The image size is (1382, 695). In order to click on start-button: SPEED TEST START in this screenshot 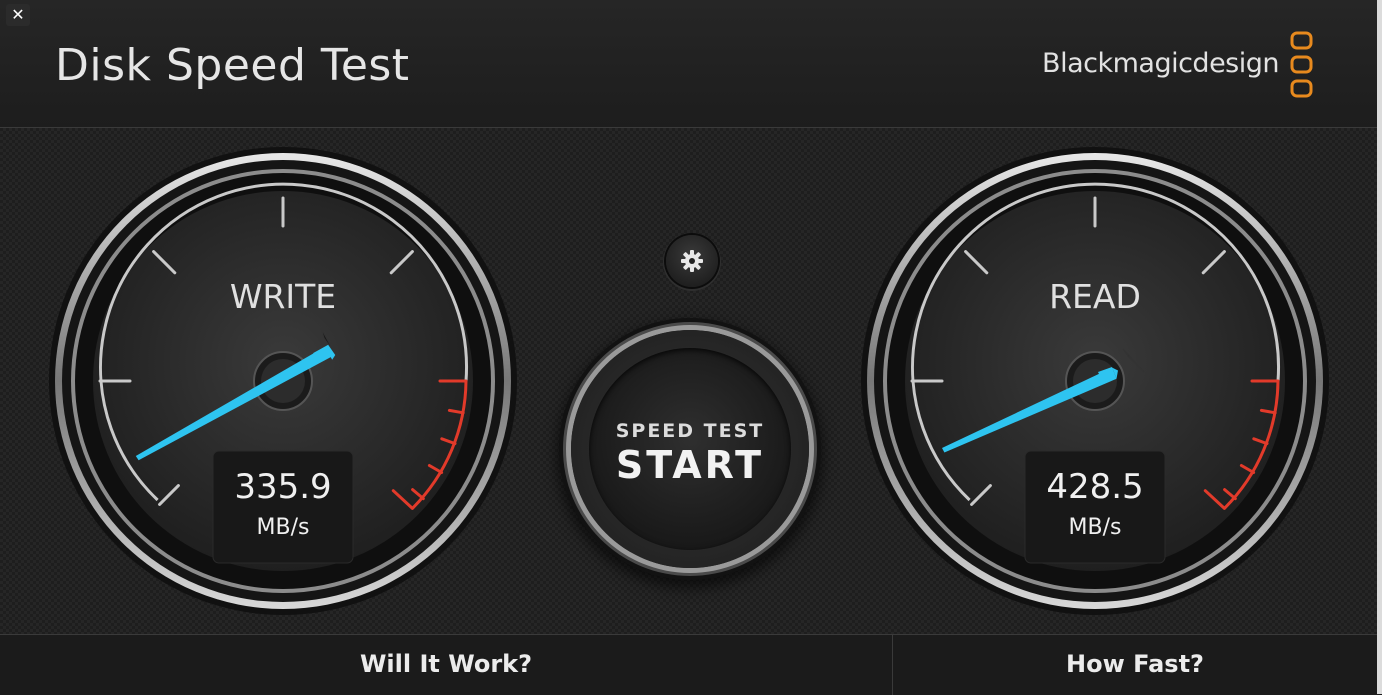, I will do `click(690, 449)`.